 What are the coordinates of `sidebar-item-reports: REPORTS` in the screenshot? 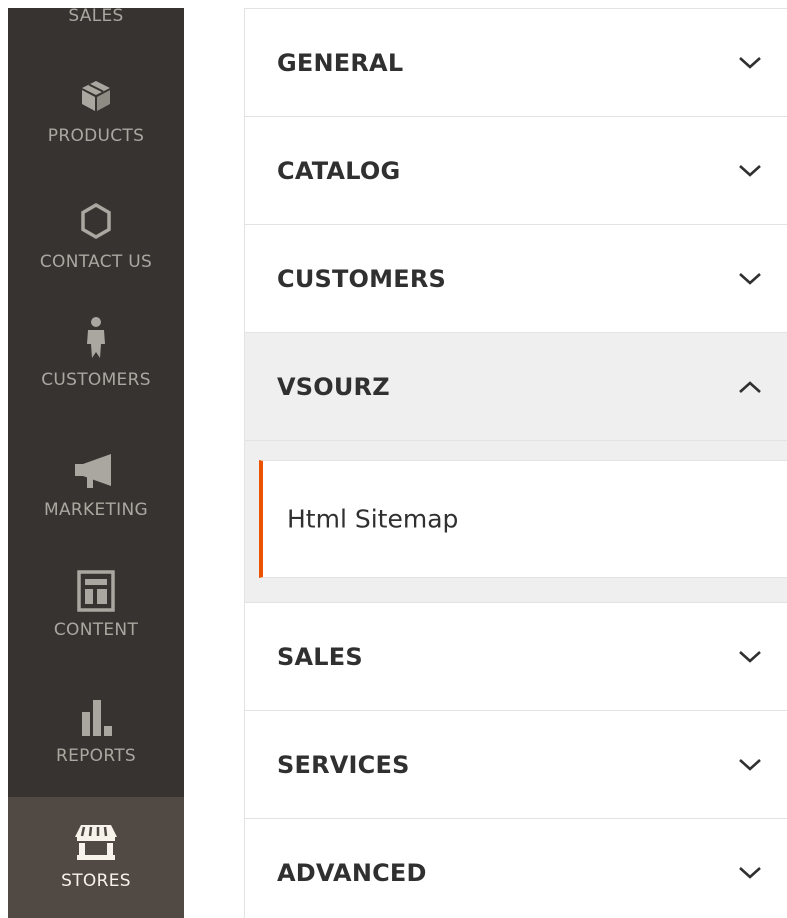 It's located at (96, 739).